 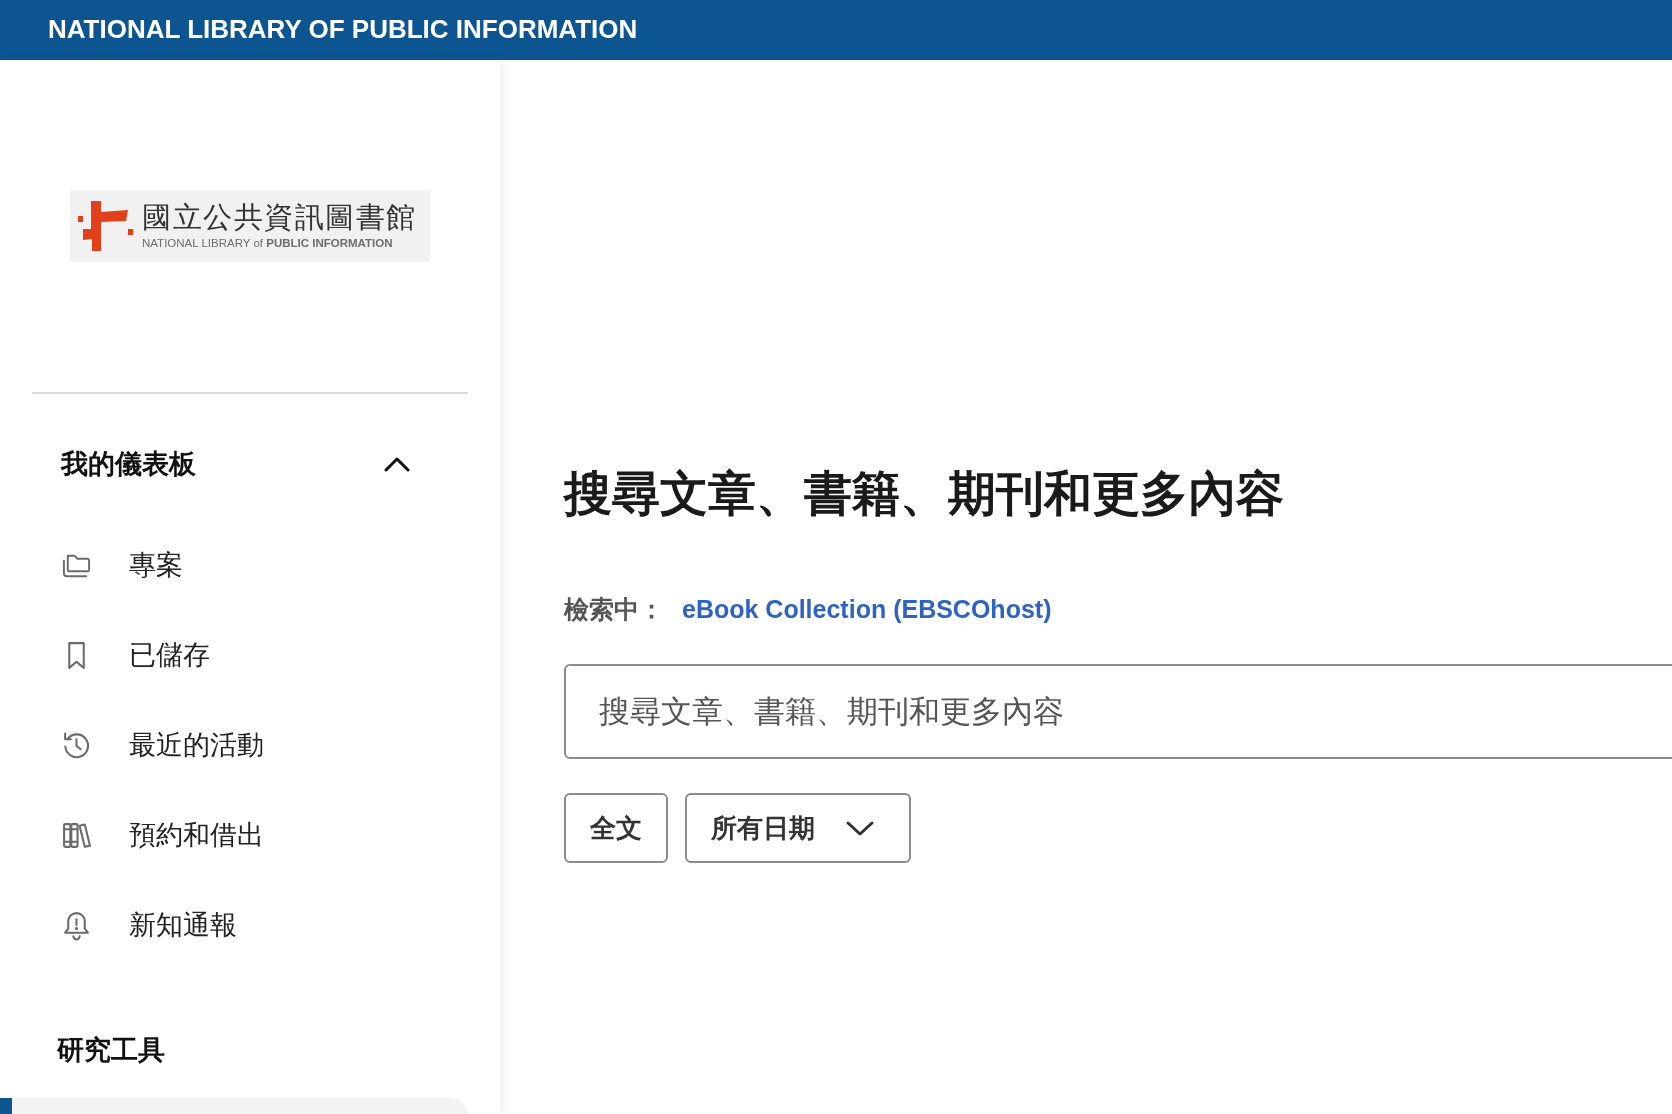 I want to click on section-title: 我的儀表板, so click(x=128, y=464).